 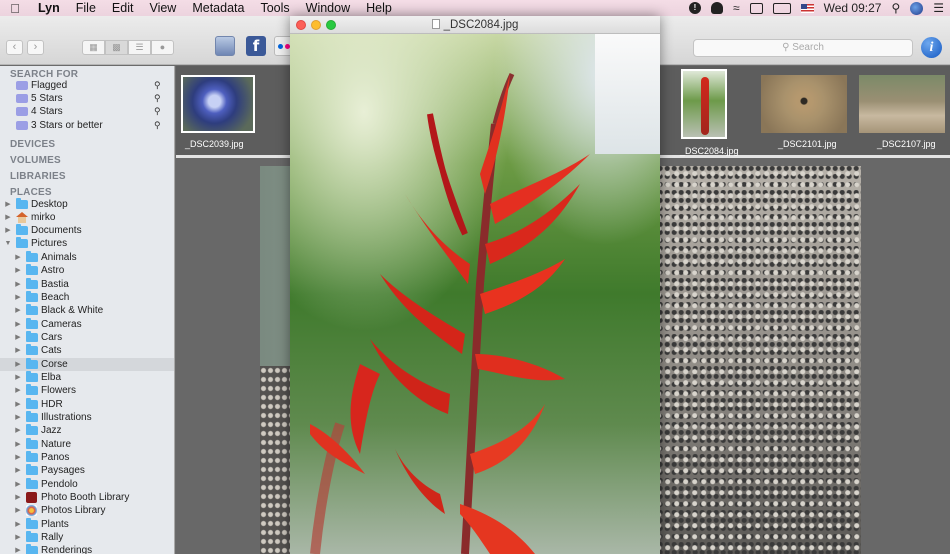 I want to click on thumbnail-dsc2039, so click(x=218, y=104).